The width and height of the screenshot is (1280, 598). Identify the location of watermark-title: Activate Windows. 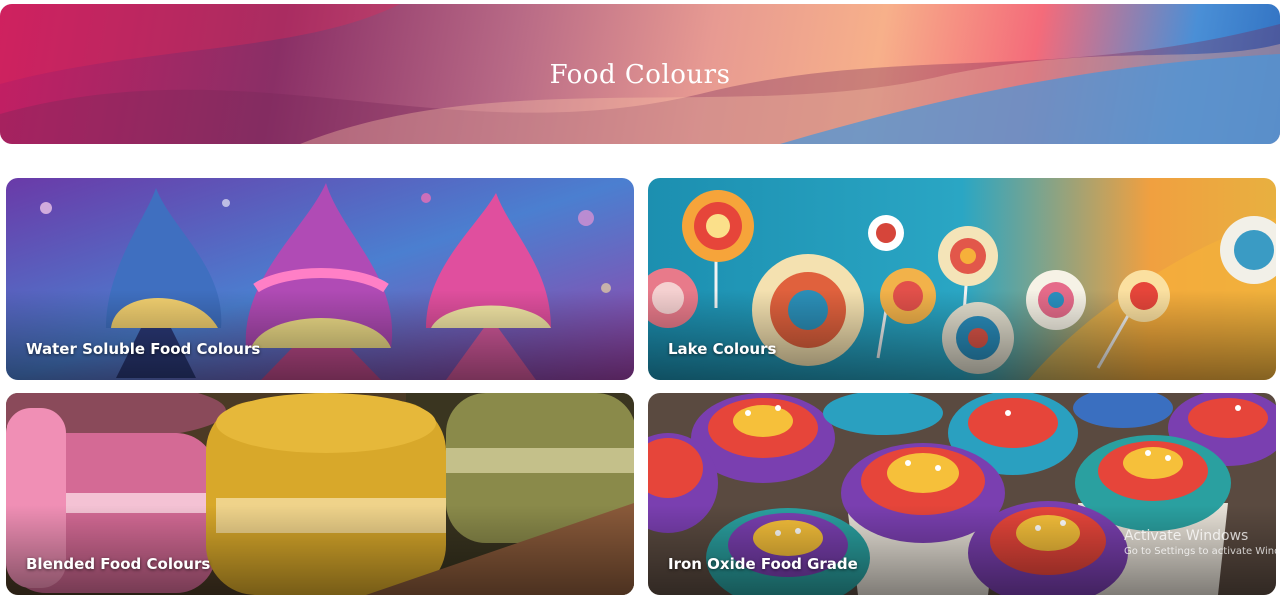
(1186, 536).